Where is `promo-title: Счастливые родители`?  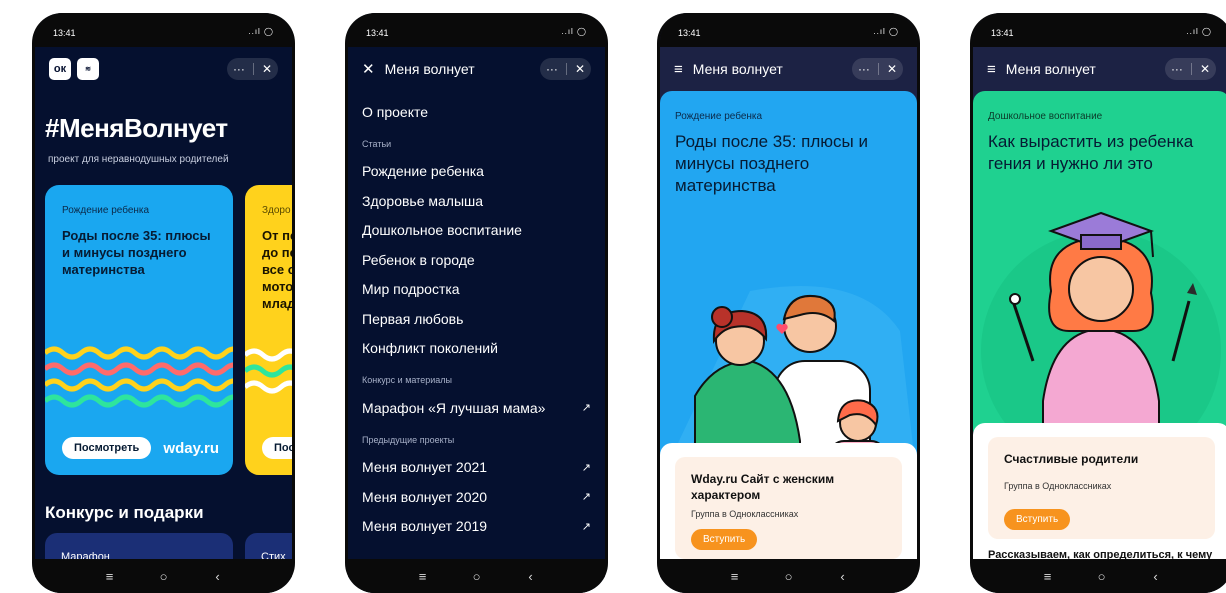 promo-title: Счастливые родители is located at coordinates (1071, 459).